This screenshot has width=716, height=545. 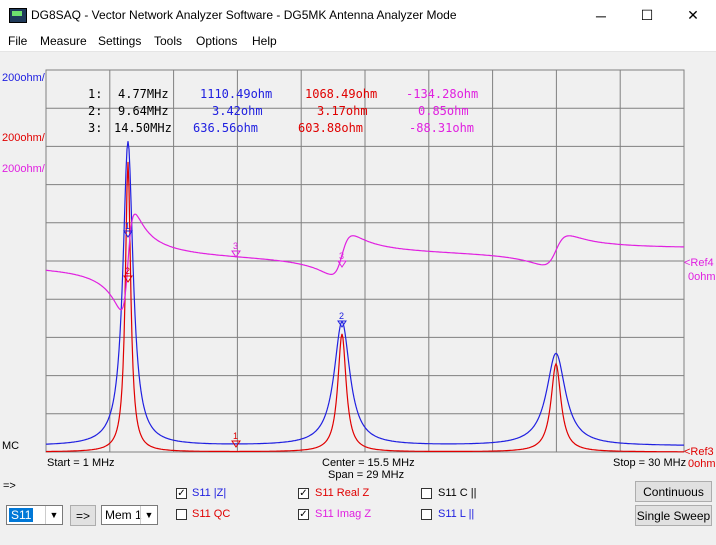 What do you see at coordinates (181, 514) in the screenshot?
I see `trace-checkbox-qc` at bounding box center [181, 514].